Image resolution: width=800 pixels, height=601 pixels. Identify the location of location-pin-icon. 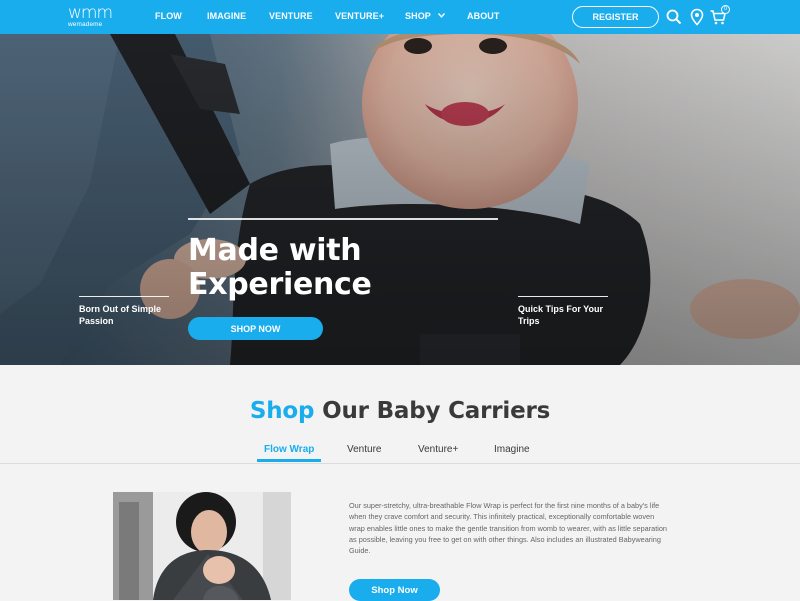
(697, 17).